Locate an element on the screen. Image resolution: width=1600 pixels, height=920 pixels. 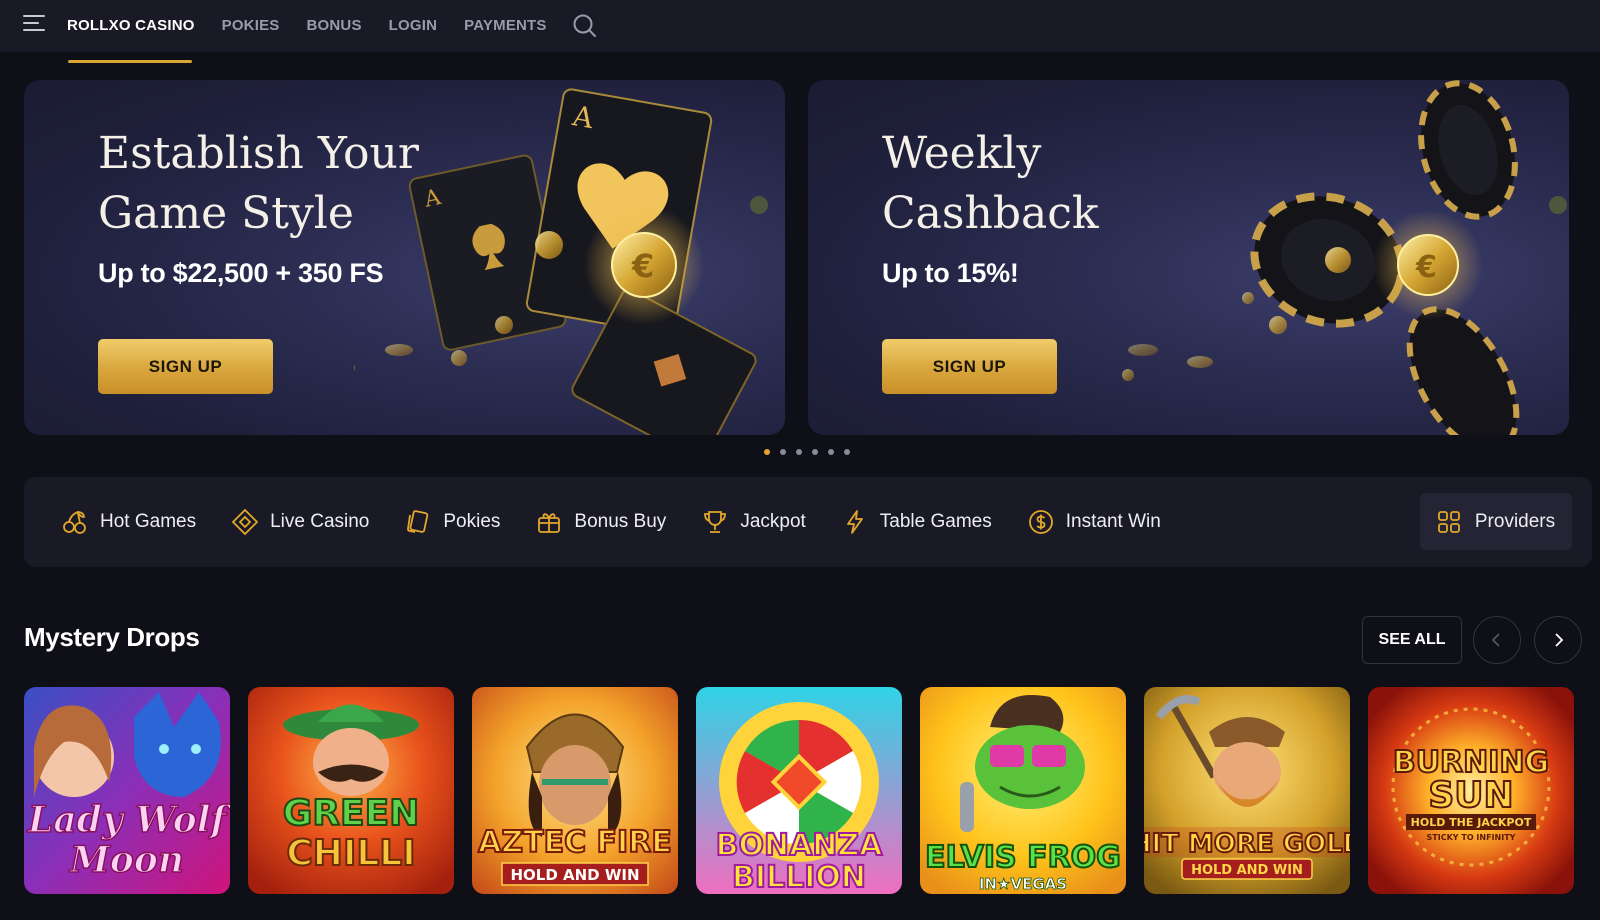
game-tile-green-chilli: GREEN CHILLI is located at coordinates (351, 790).